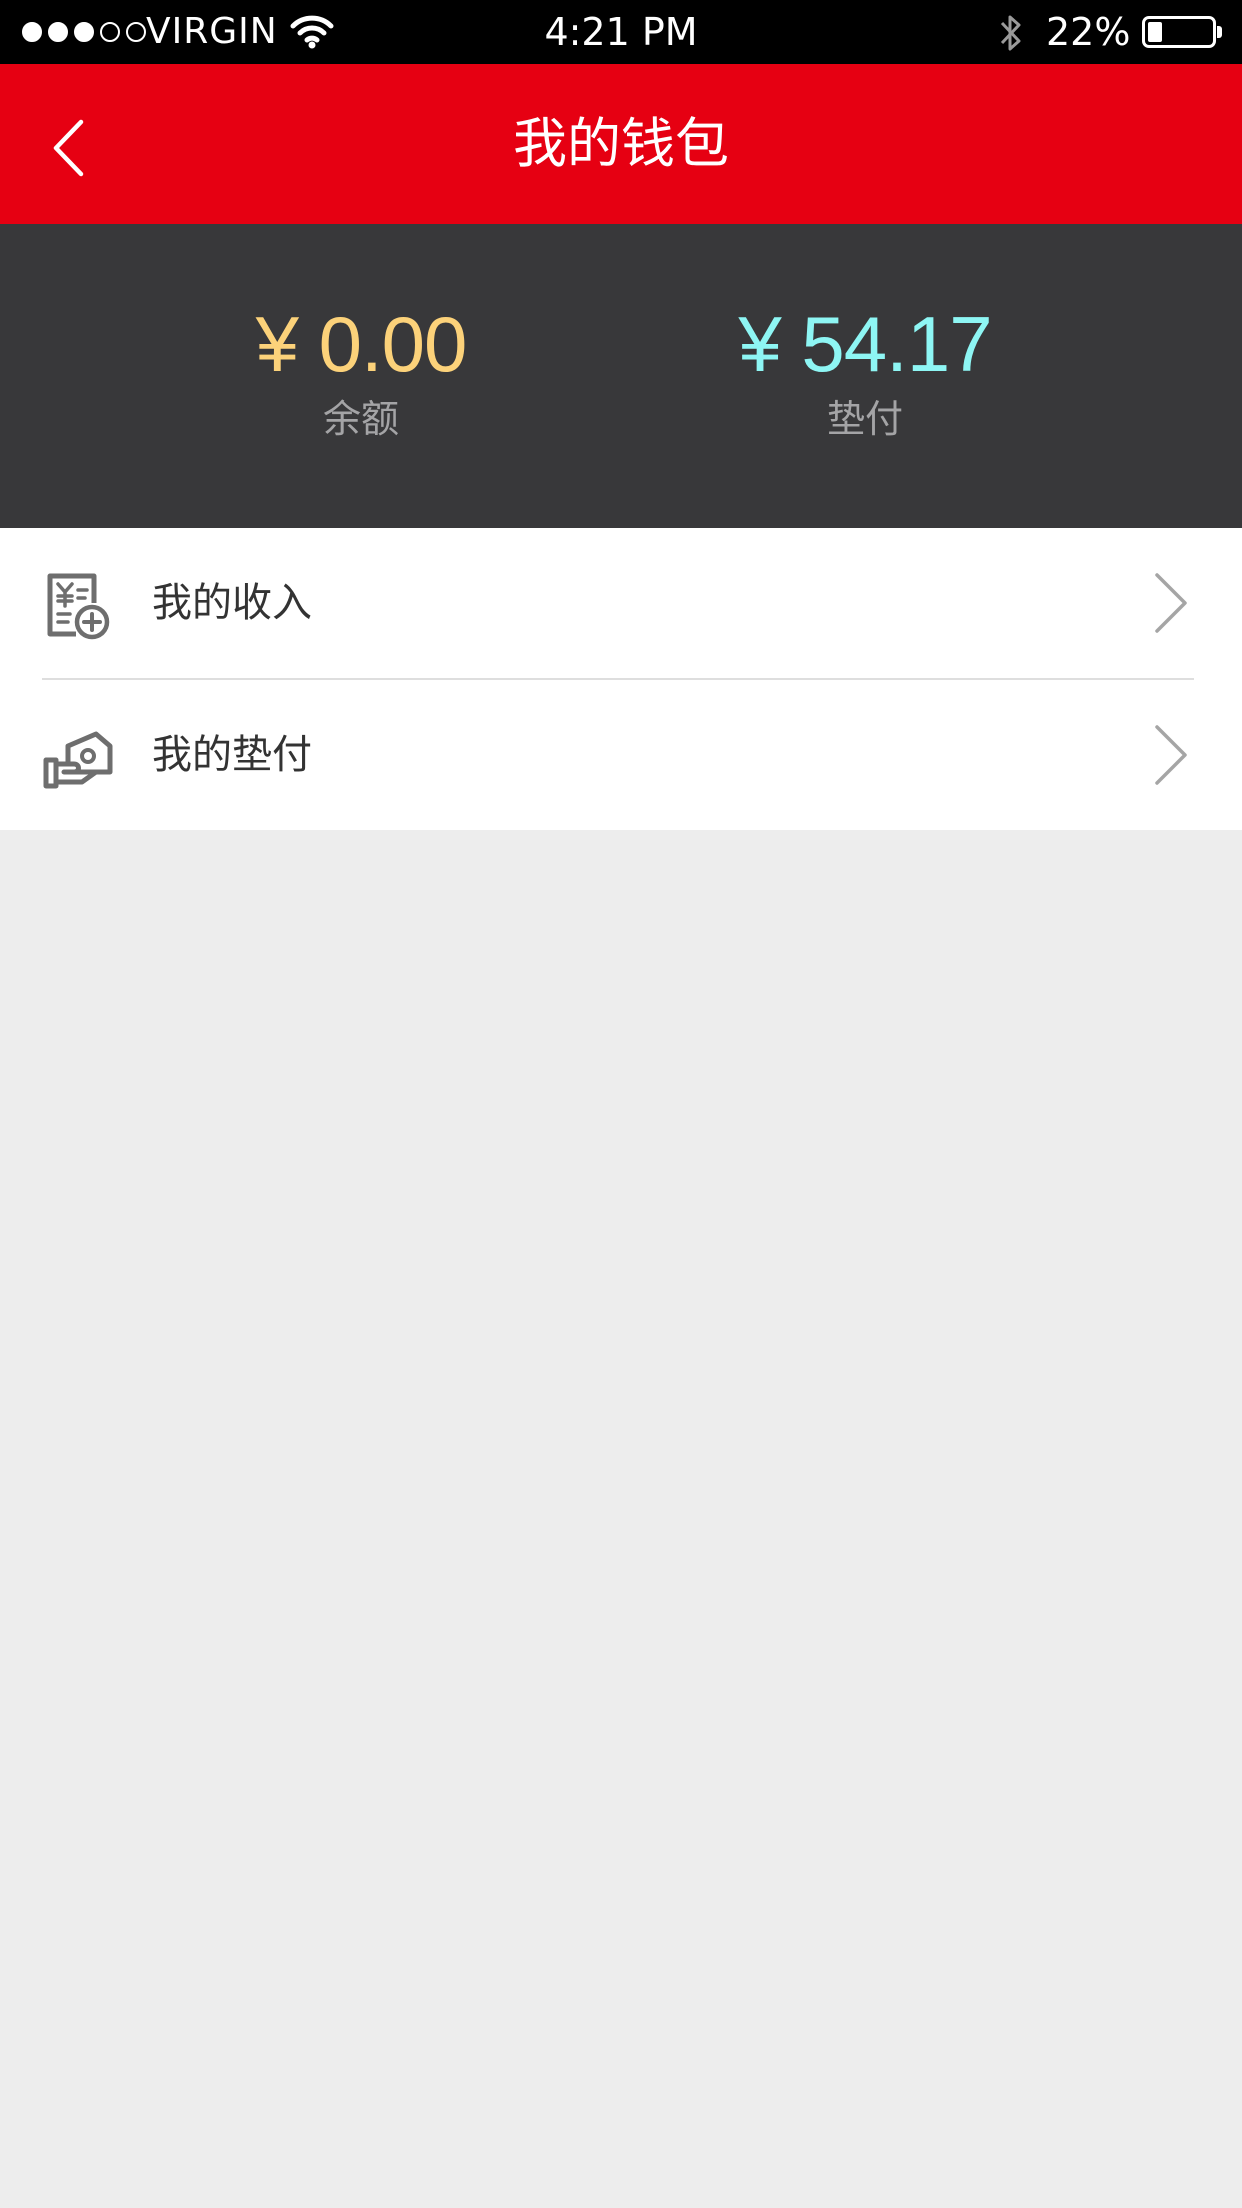 The height and width of the screenshot is (2208, 1242). Describe the element at coordinates (360, 419) in the screenshot. I see `balance-label: 余额` at that location.